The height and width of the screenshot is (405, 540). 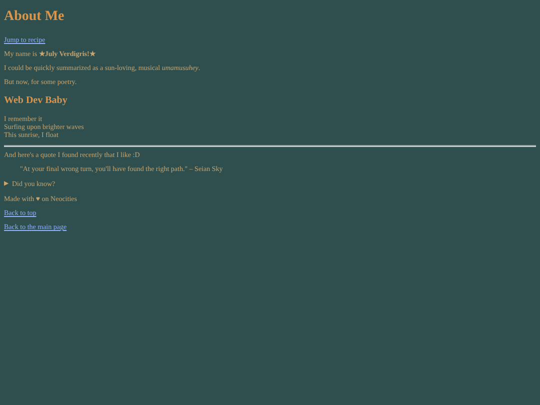 What do you see at coordinates (35, 17) in the screenshot?
I see `page-title: About Me` at bounding box center [35, 17].